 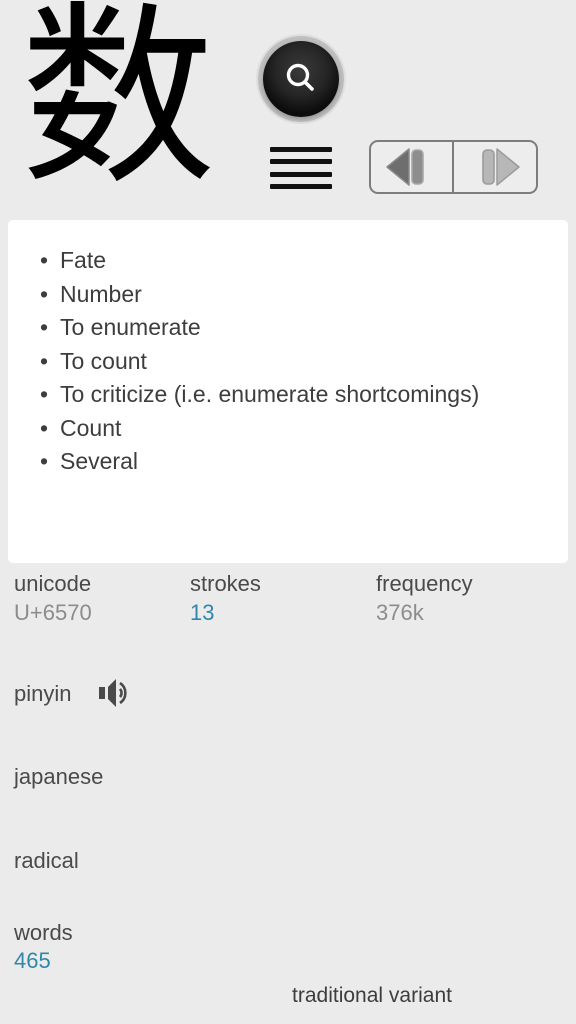 What do you see at coordinates (116, 693) in the screenshot?
I see `speaker-icon` at bounding box center [116, 693].